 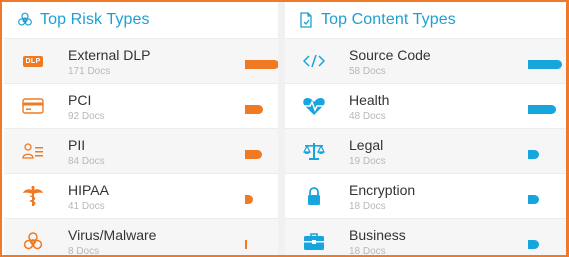 I want to click on risk-row-pii: PII 84 Docs, so click(x=141, y=150).